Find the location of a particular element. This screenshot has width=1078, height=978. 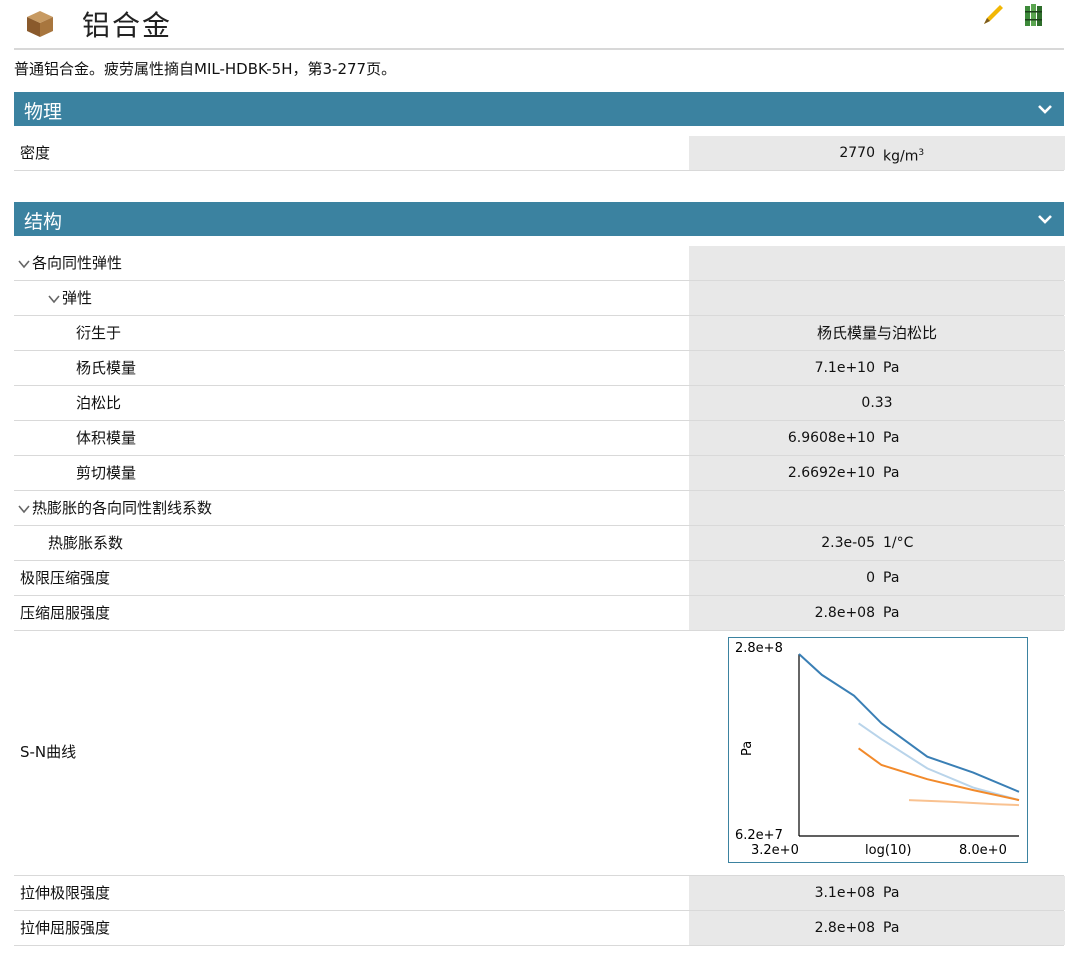

property-label: 泊松比 is located at coordinates (99, 403).